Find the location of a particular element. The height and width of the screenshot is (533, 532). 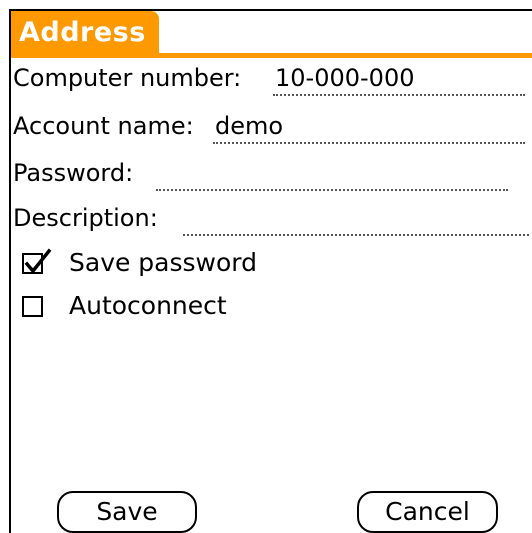

account-name-row: Account name: demo is located at coordinates (272, 126).